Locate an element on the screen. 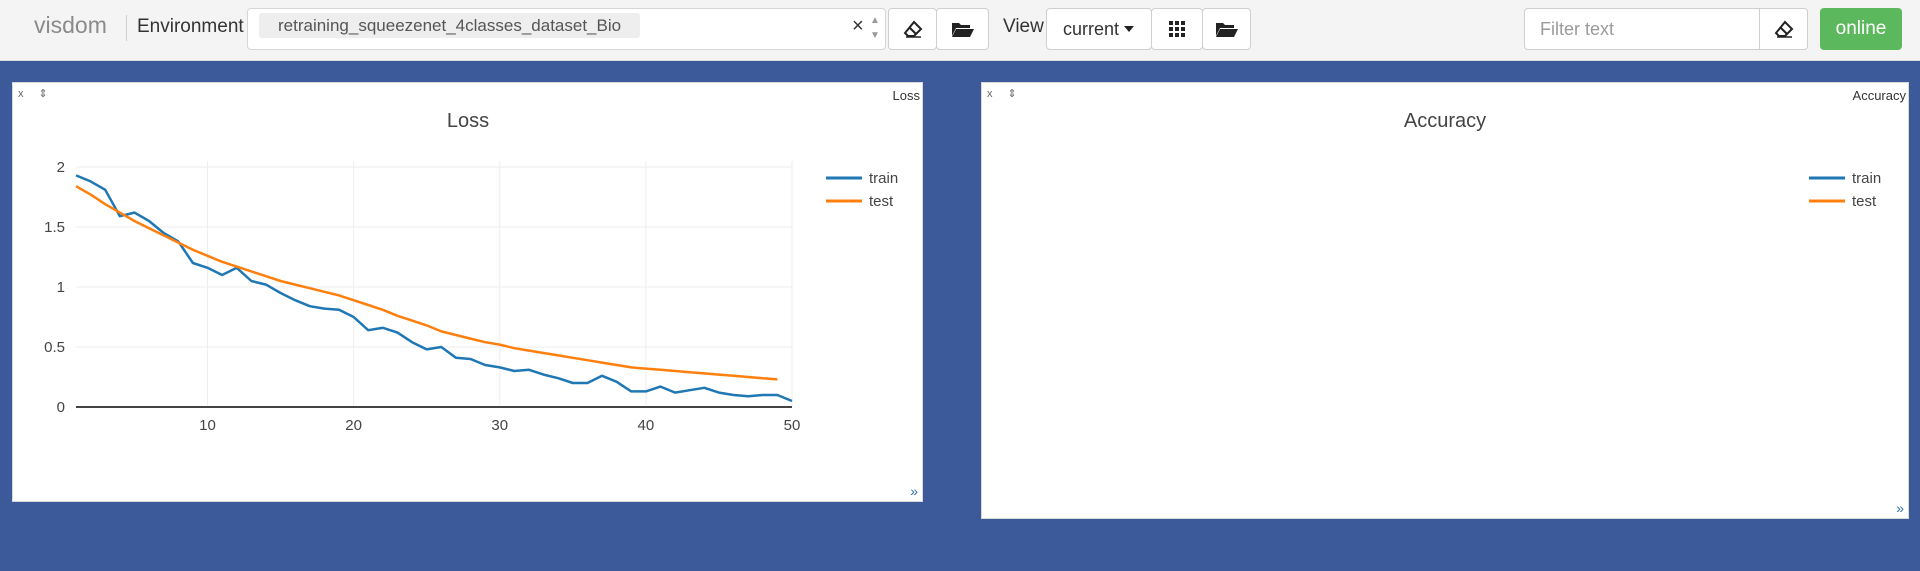  view-label: View is located at coordinates (1023, 26).